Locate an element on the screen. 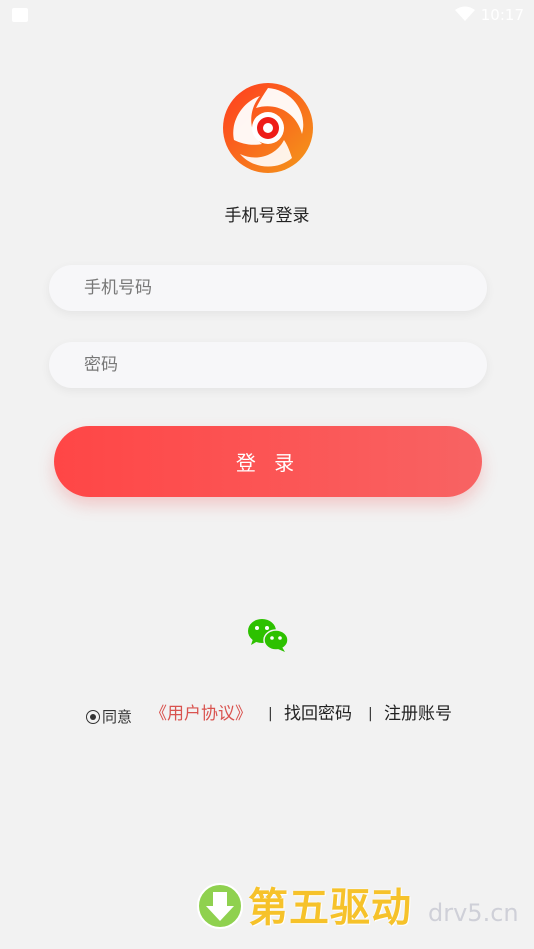 The width and height of the screenshot is (534, 949). notification-icon is located at coordinates (20, 15).